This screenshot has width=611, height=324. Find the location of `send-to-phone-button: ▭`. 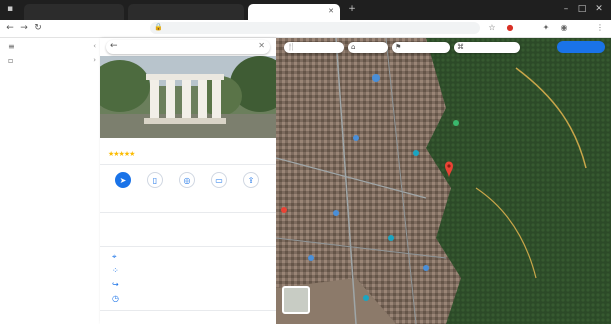

send-to-phone-button: ▭ is located at coordinates (219, 188).